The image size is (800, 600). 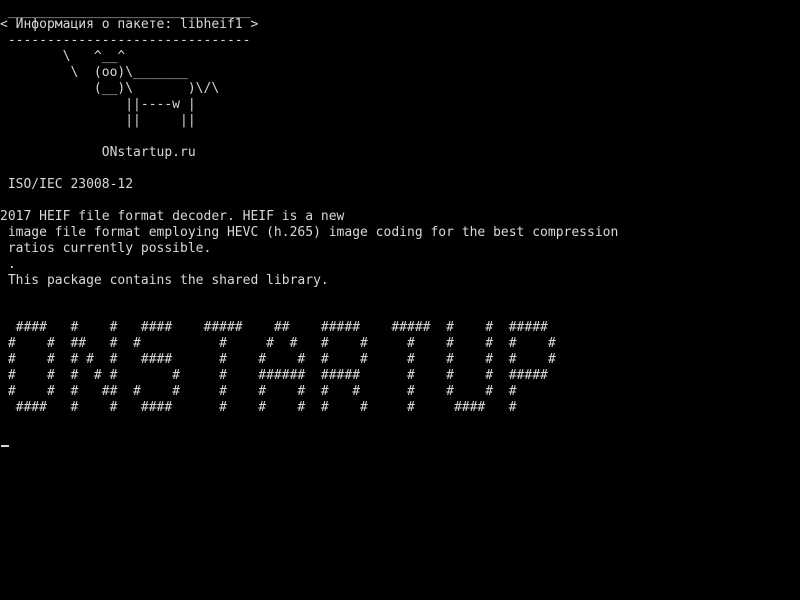 I want to click on banner-line: # # # # # #### # # # # # # # # # #, so click(x=278, y=359).